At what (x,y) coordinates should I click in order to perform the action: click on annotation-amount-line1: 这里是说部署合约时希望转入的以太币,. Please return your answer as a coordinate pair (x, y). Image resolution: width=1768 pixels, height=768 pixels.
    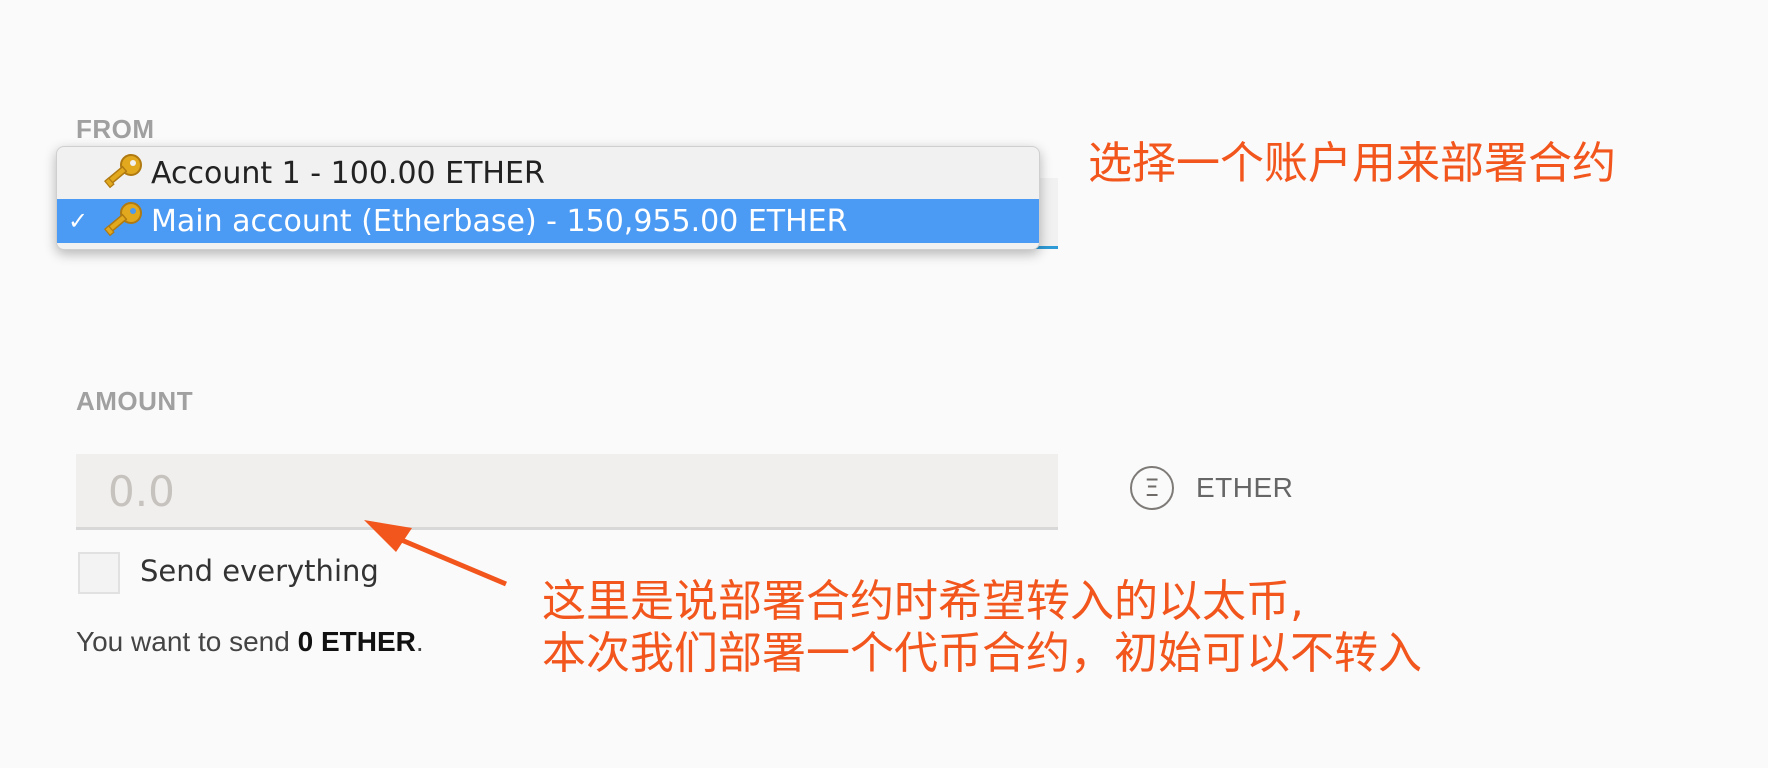
    Looking at the image, I should click on (923, 601).